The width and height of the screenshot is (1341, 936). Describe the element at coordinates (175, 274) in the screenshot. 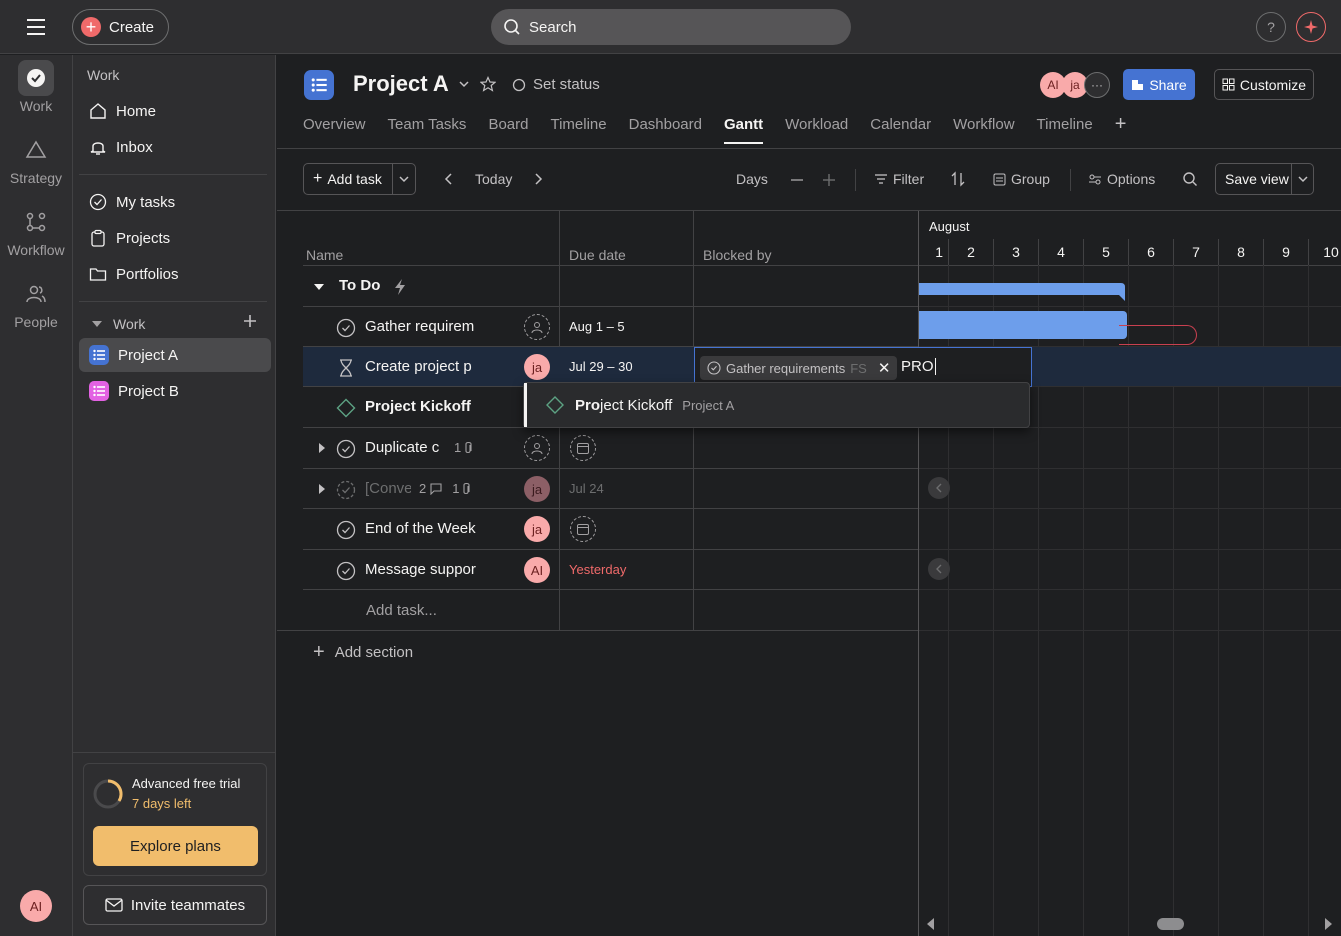

I see `sidebar-item-portfolios: Portfolios` at that location.